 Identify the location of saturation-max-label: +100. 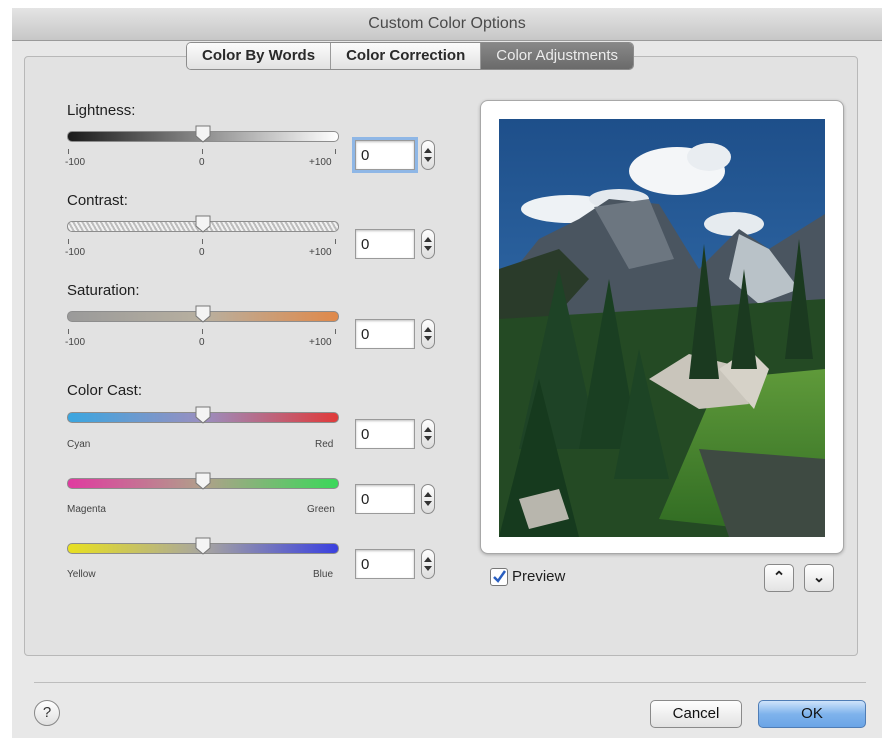
(320, 342).